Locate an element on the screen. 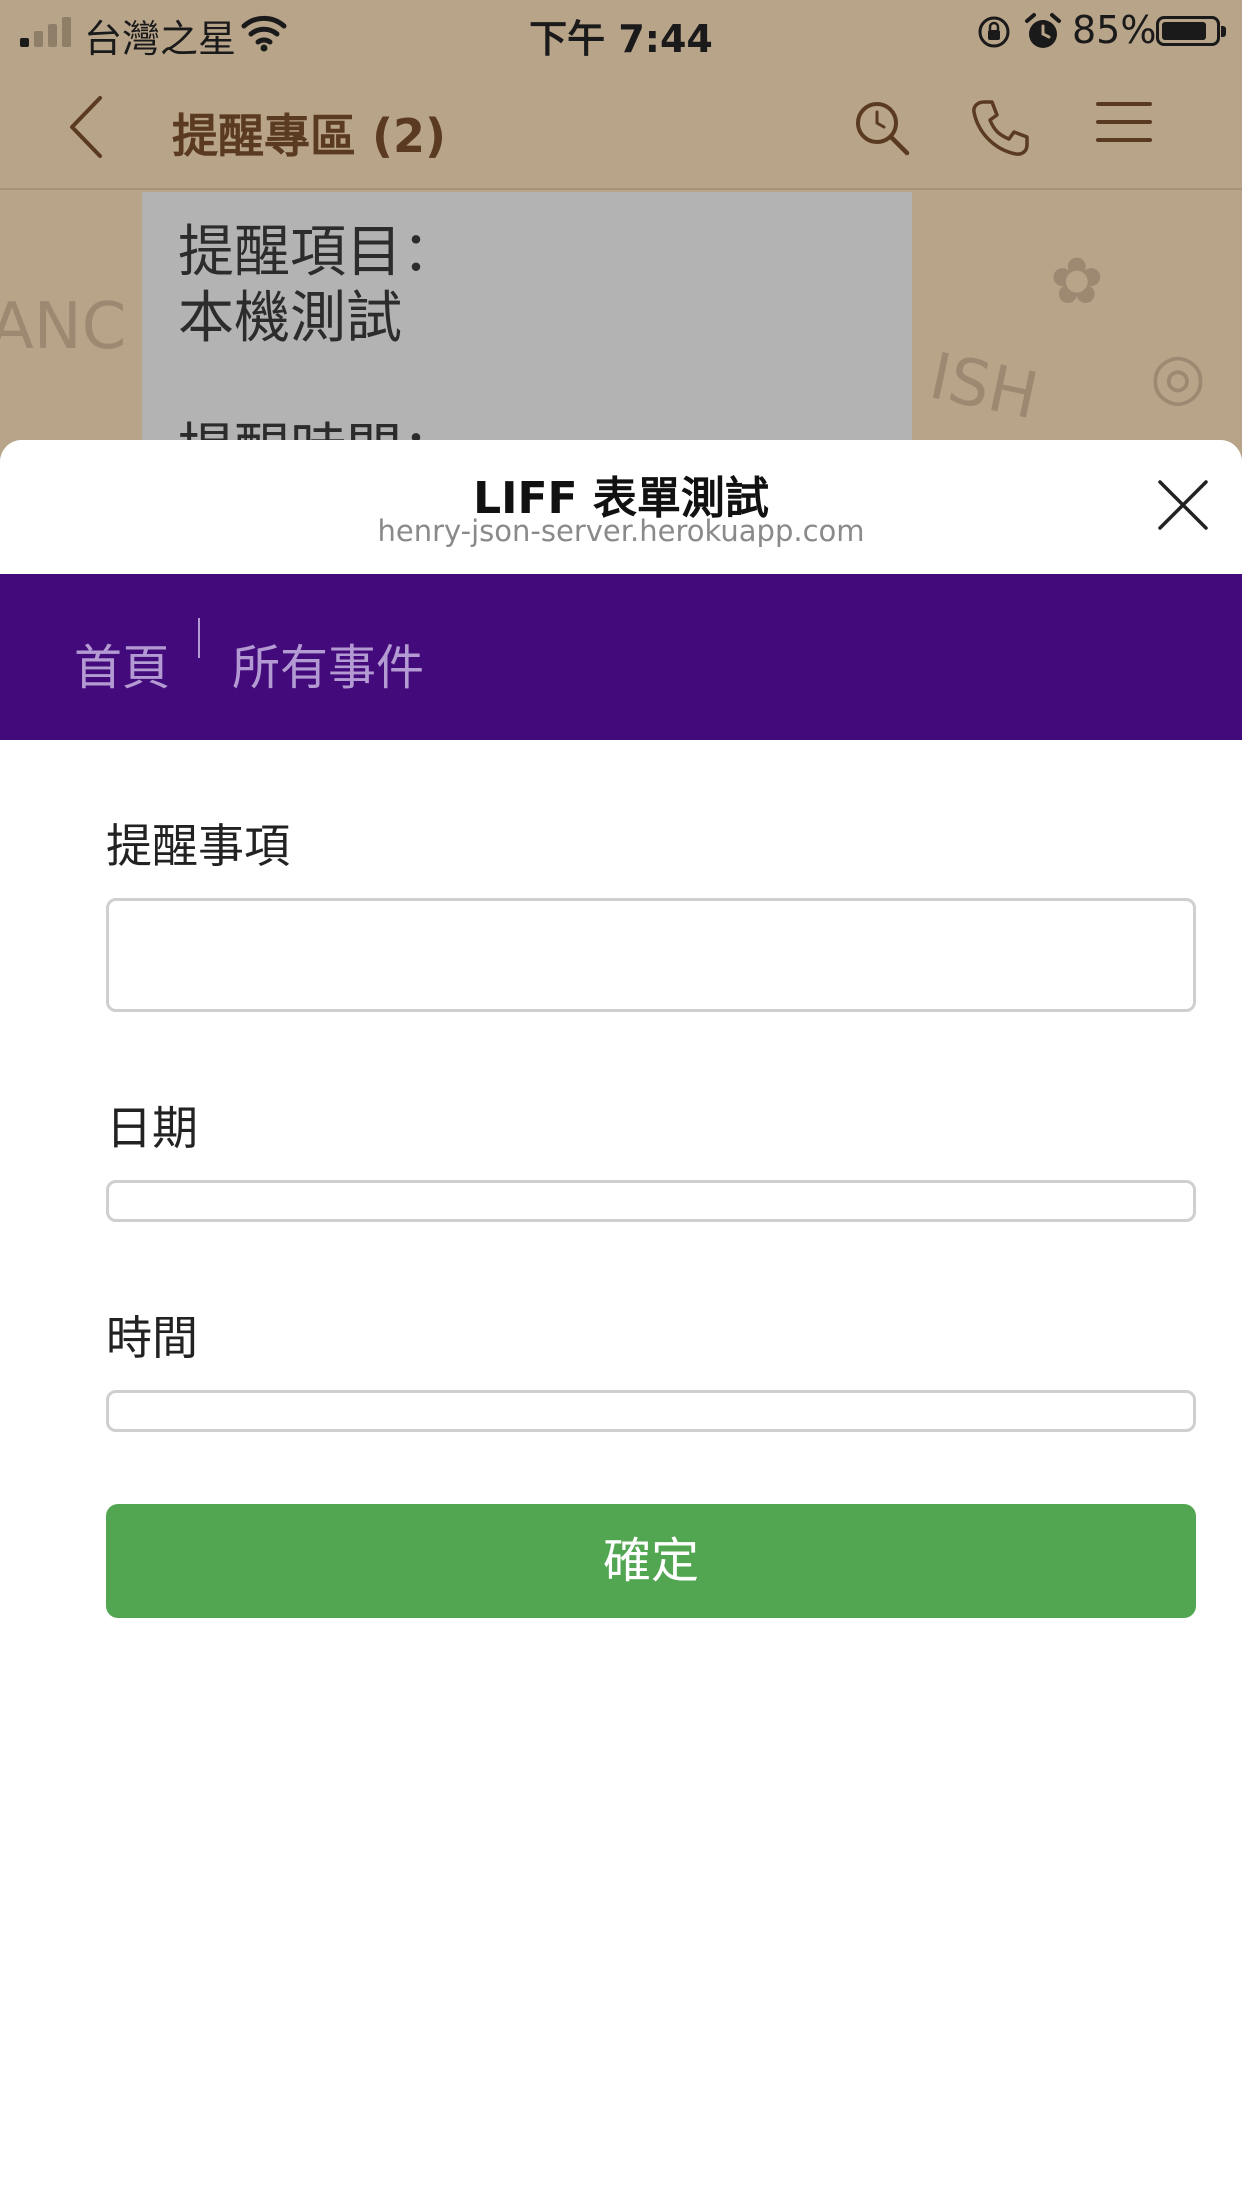 This screenshot has height=2208, width=1242. wallpaper-paw-icon: ✿ is located at coordinates (1077, 282).